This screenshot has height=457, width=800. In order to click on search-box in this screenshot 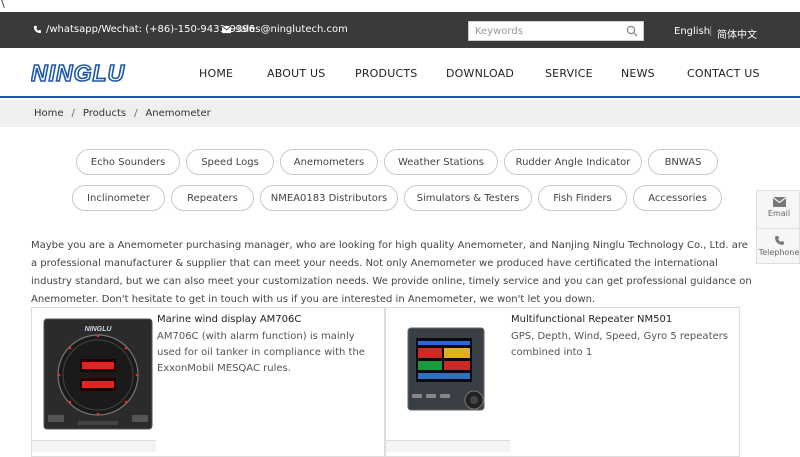, I will do `click(556, 31)`.